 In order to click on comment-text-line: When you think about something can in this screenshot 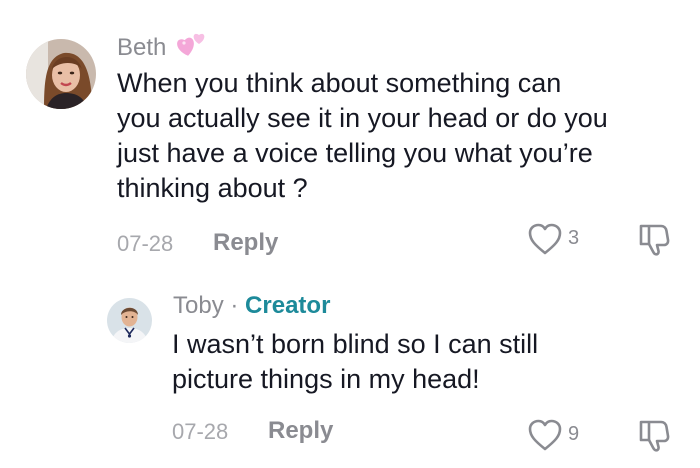, I will do `click(339, 83)`.